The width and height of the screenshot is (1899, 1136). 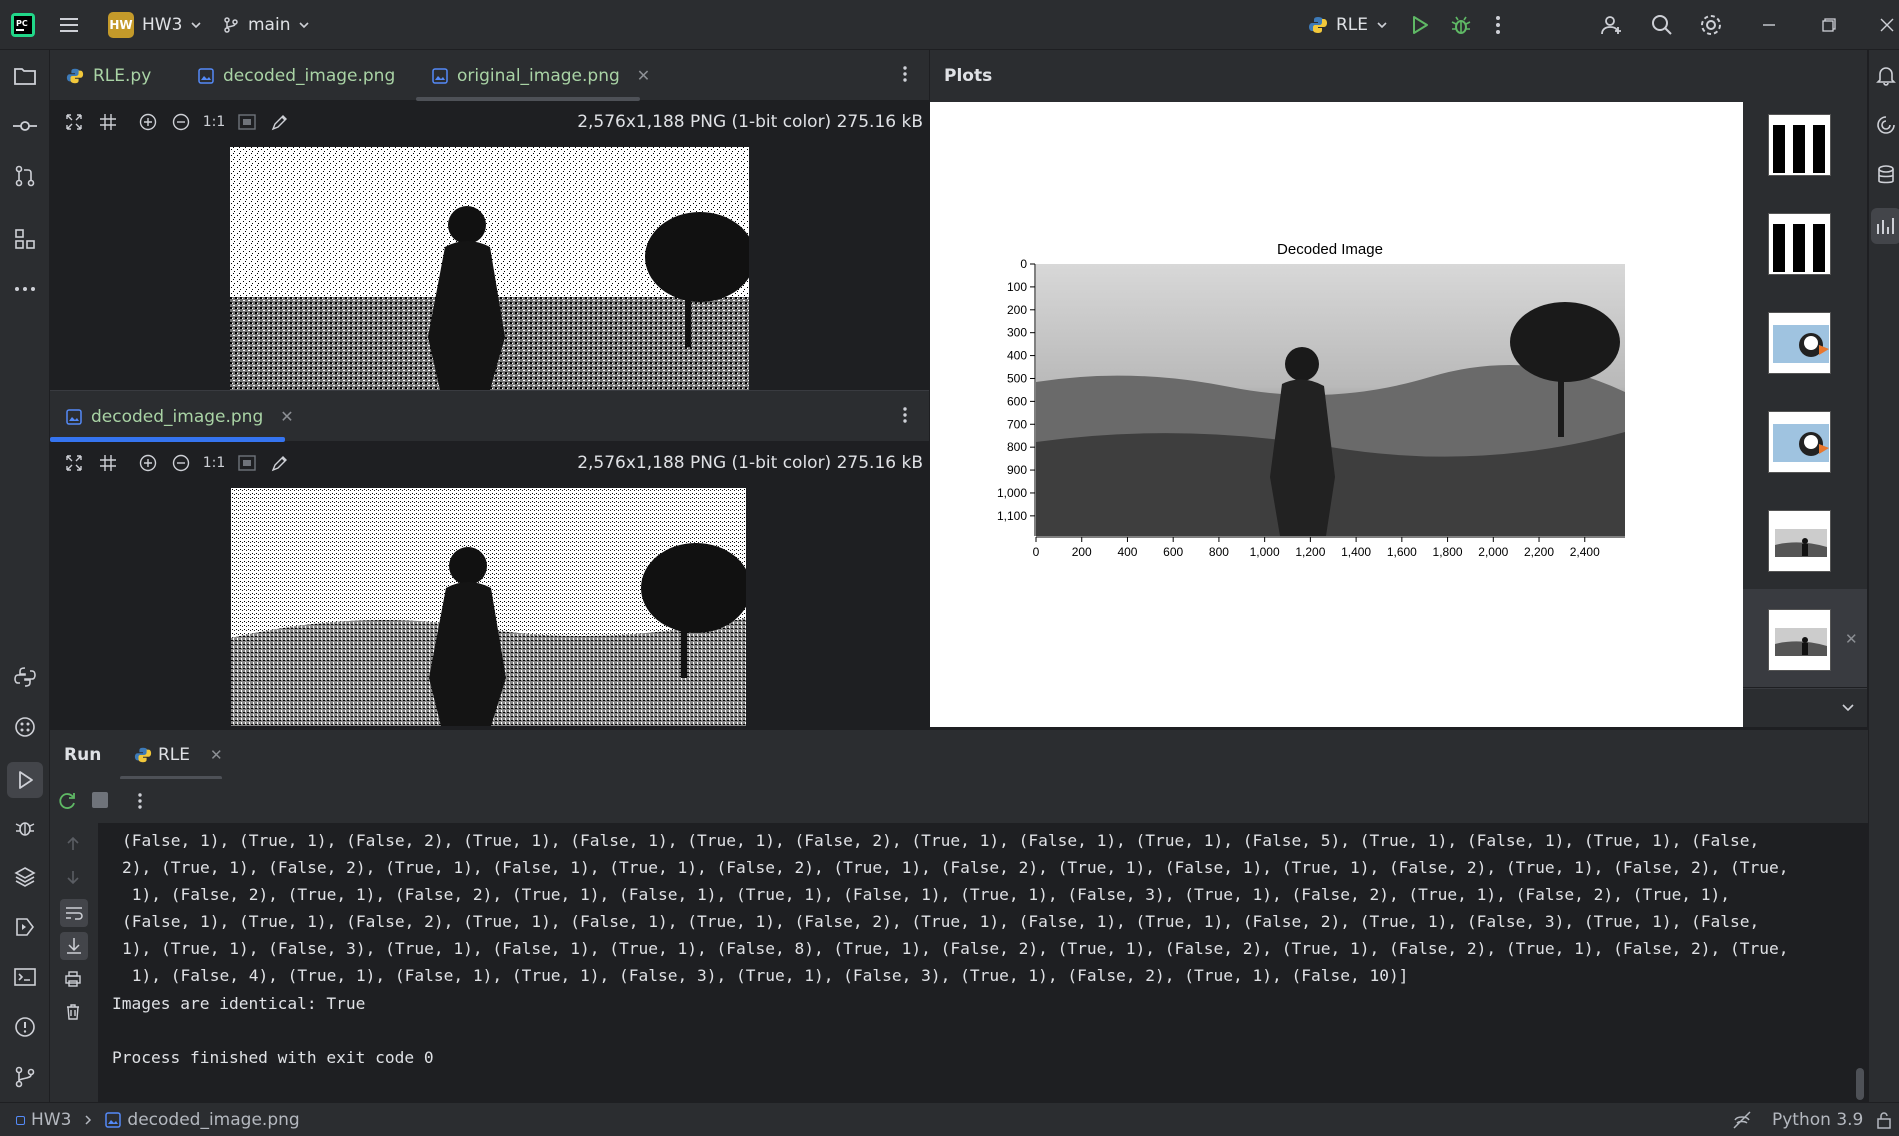 What do you see at coordinates (1886, 125) in the screenshot?
I see `ai-assistant-icon` at bounding box center [1886, 125].